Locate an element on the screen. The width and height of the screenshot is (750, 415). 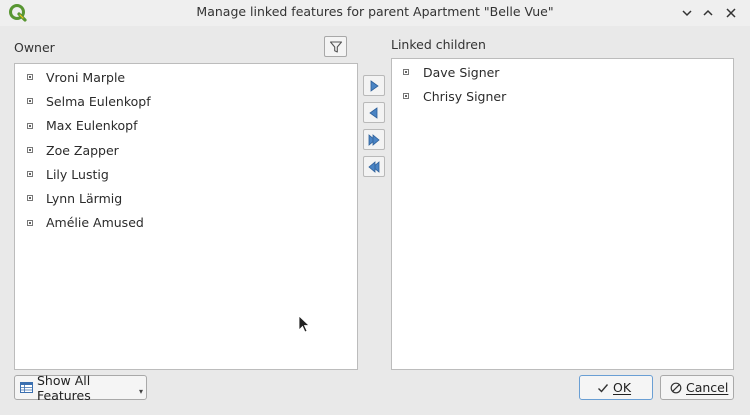
list-item-label: Selma Eulenkopf is located at coordinates (98, 101).